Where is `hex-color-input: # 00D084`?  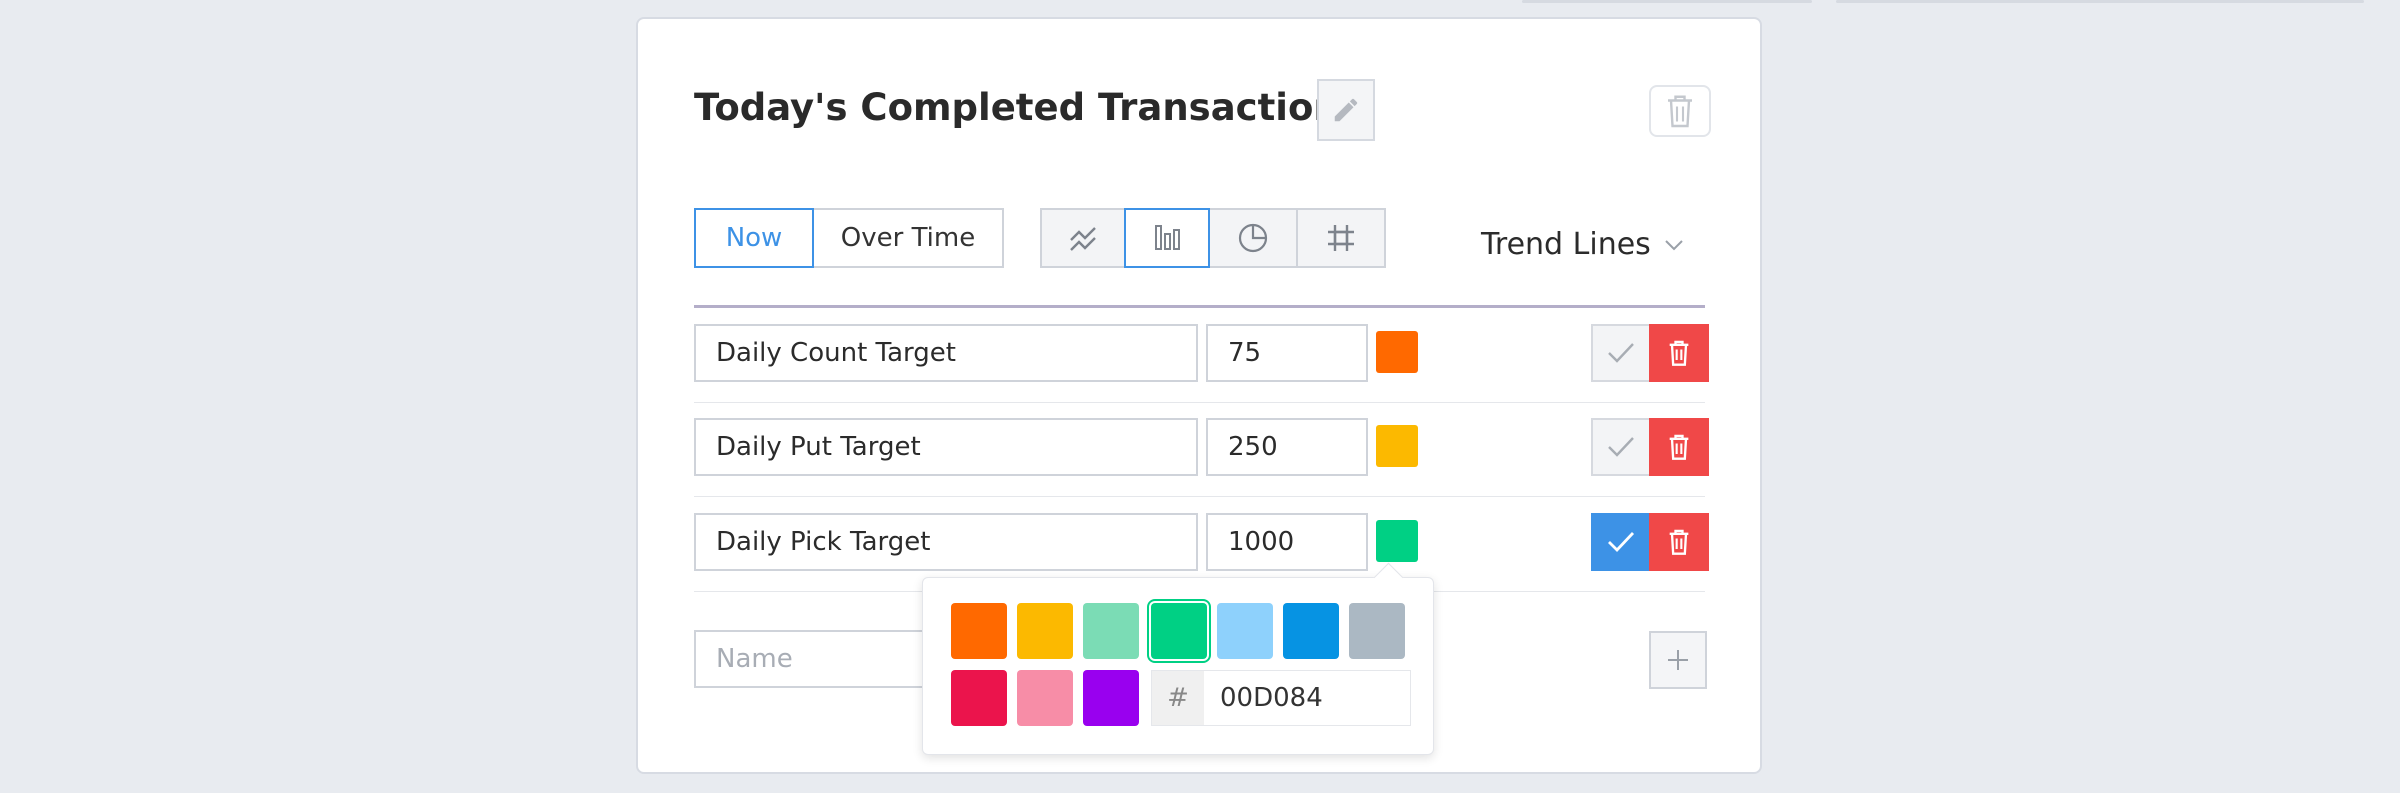 hex-color-input: # 00D084 is located at coordinates (1281, 698).